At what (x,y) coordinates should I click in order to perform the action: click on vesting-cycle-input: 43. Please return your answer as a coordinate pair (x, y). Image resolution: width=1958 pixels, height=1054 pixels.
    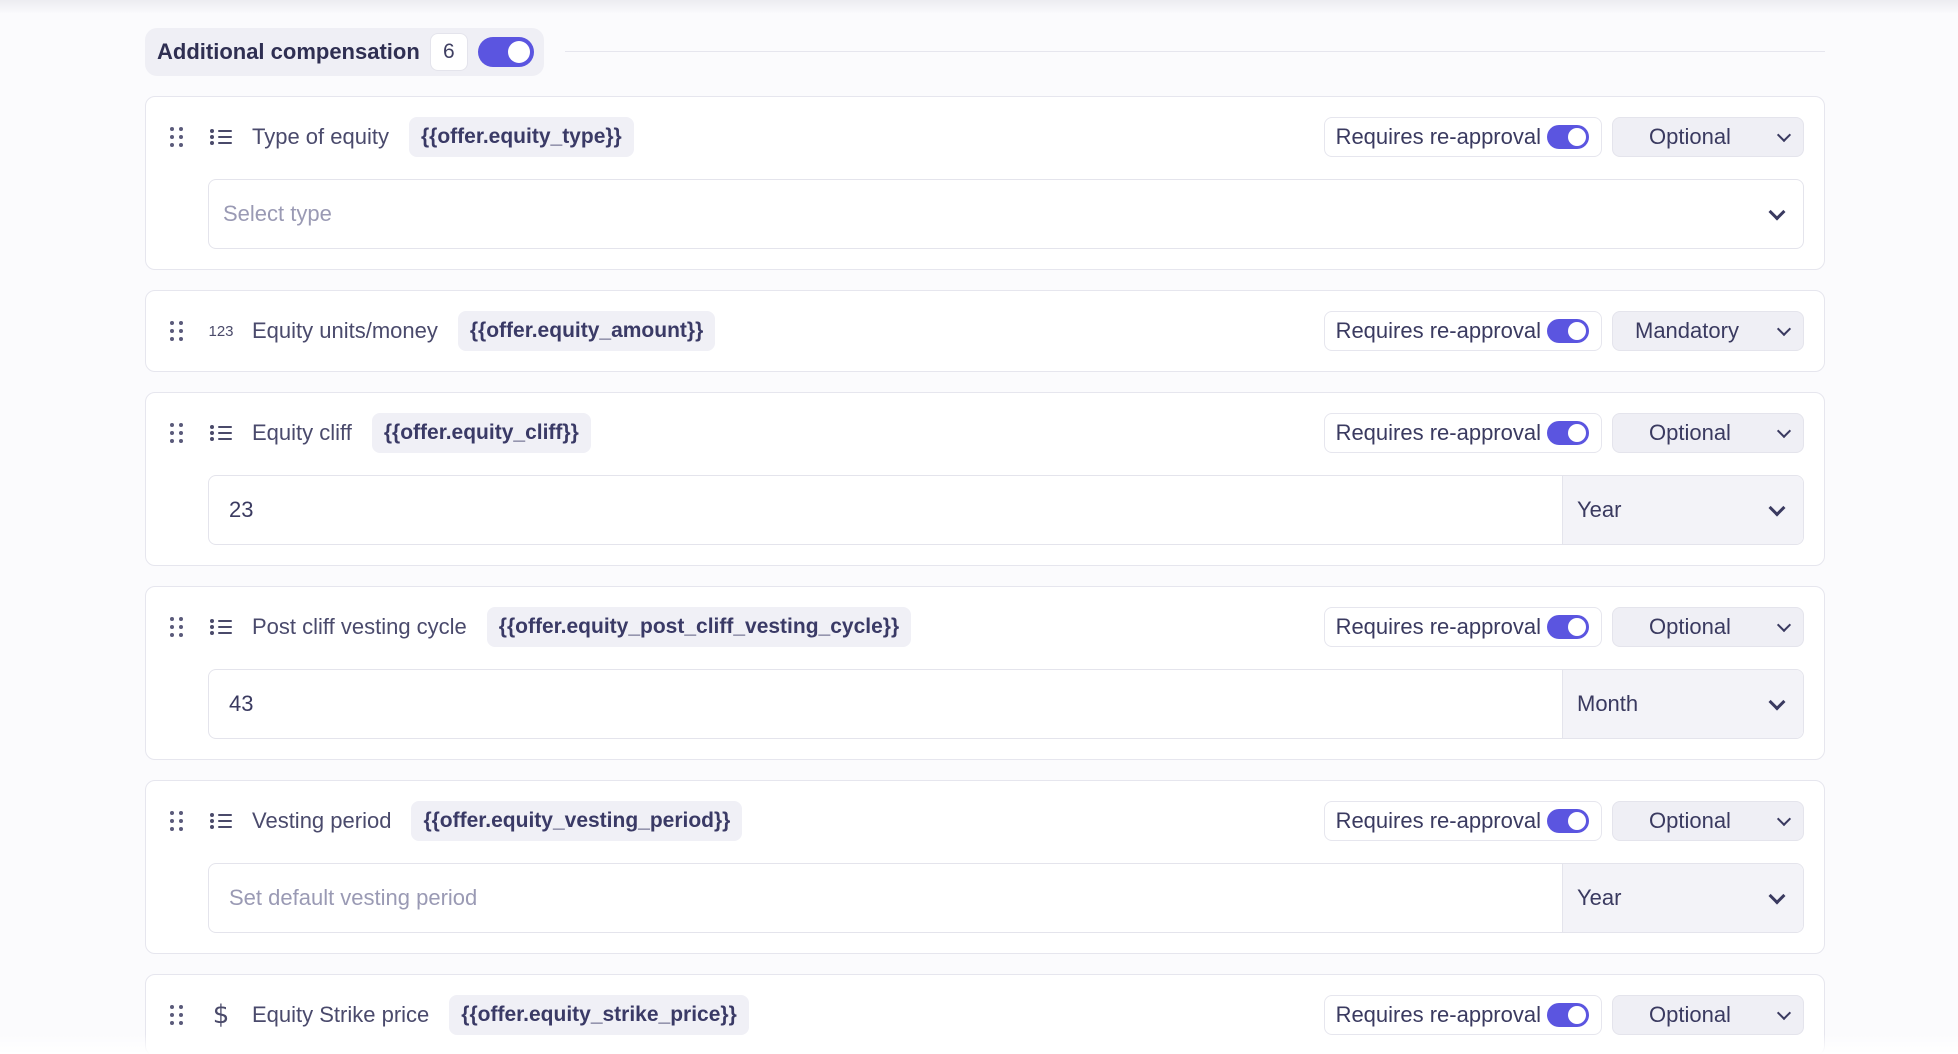
    Looking at the image, I should click on (886, 704).